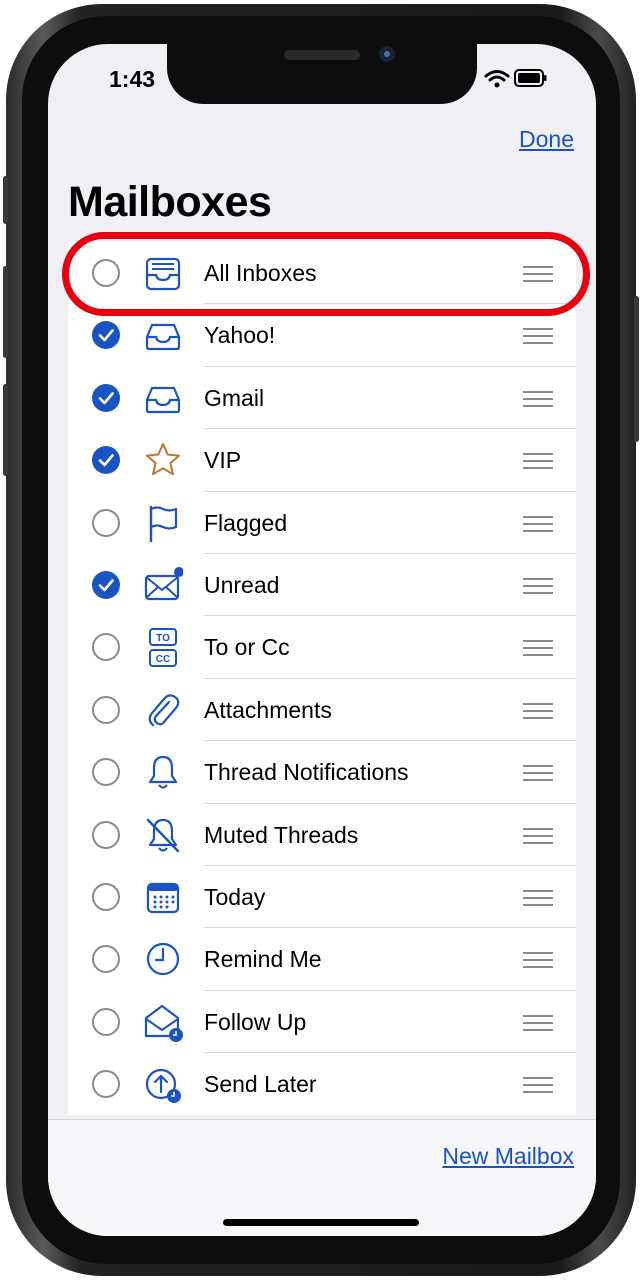 Image resolution: width=642 pixels, height=1280 pixels. Describe the element at coordinates (163, 638) in the screenshot. I see `svg-text: TO` at that location.